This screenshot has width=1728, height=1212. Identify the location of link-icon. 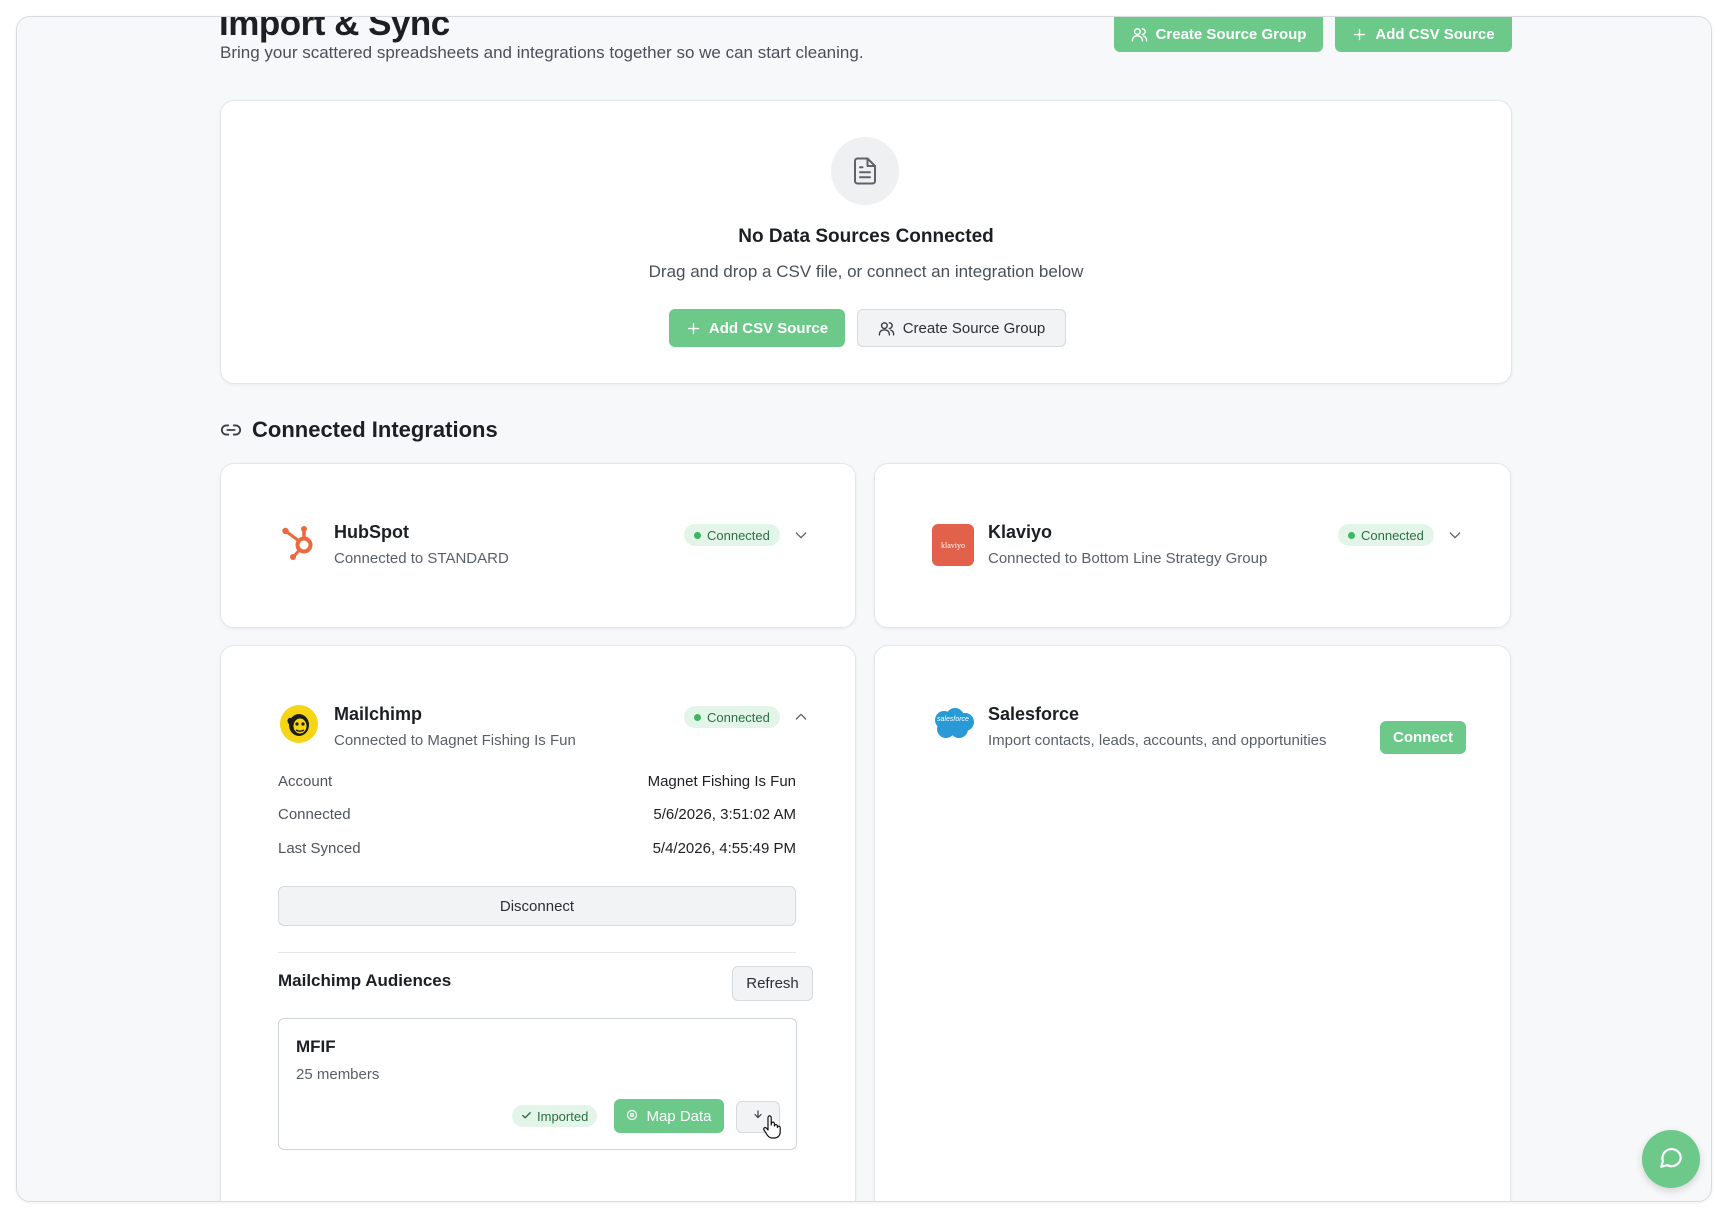
(231, 430).